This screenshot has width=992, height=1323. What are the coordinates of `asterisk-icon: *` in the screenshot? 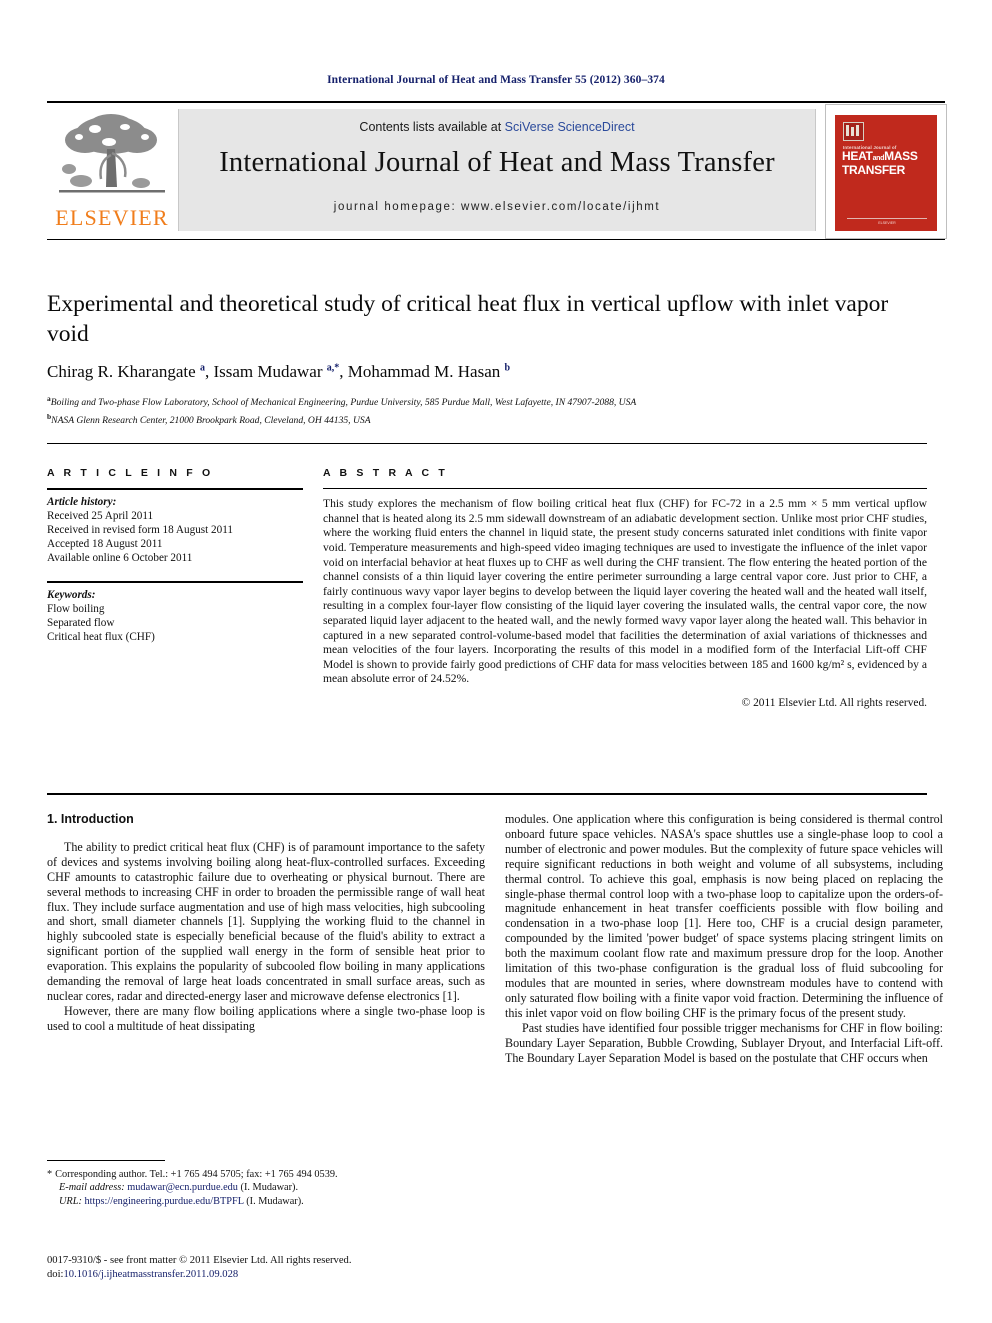 It's located at (50, 1174).